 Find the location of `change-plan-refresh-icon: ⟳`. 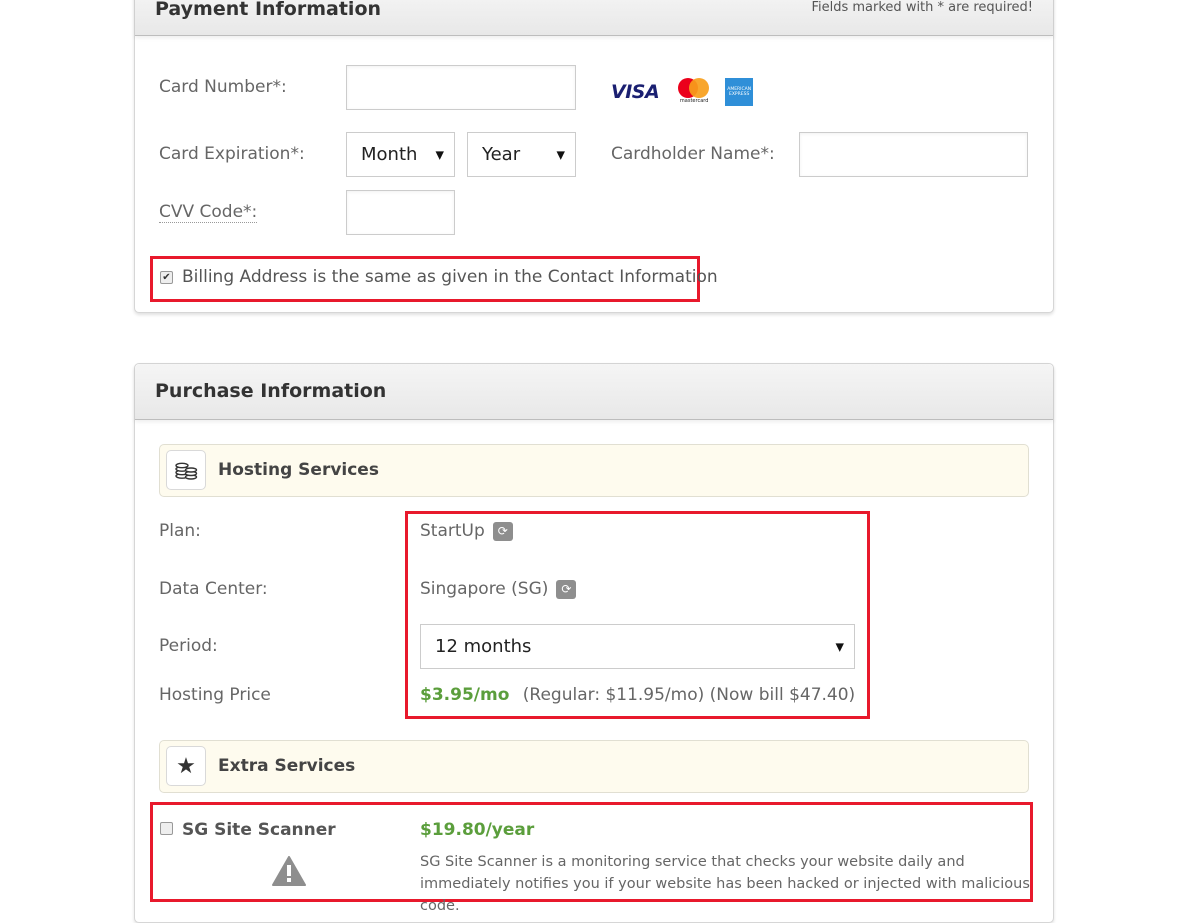

change-plan-refresh-icon: ⟳ is located at coordinates (502, 531).